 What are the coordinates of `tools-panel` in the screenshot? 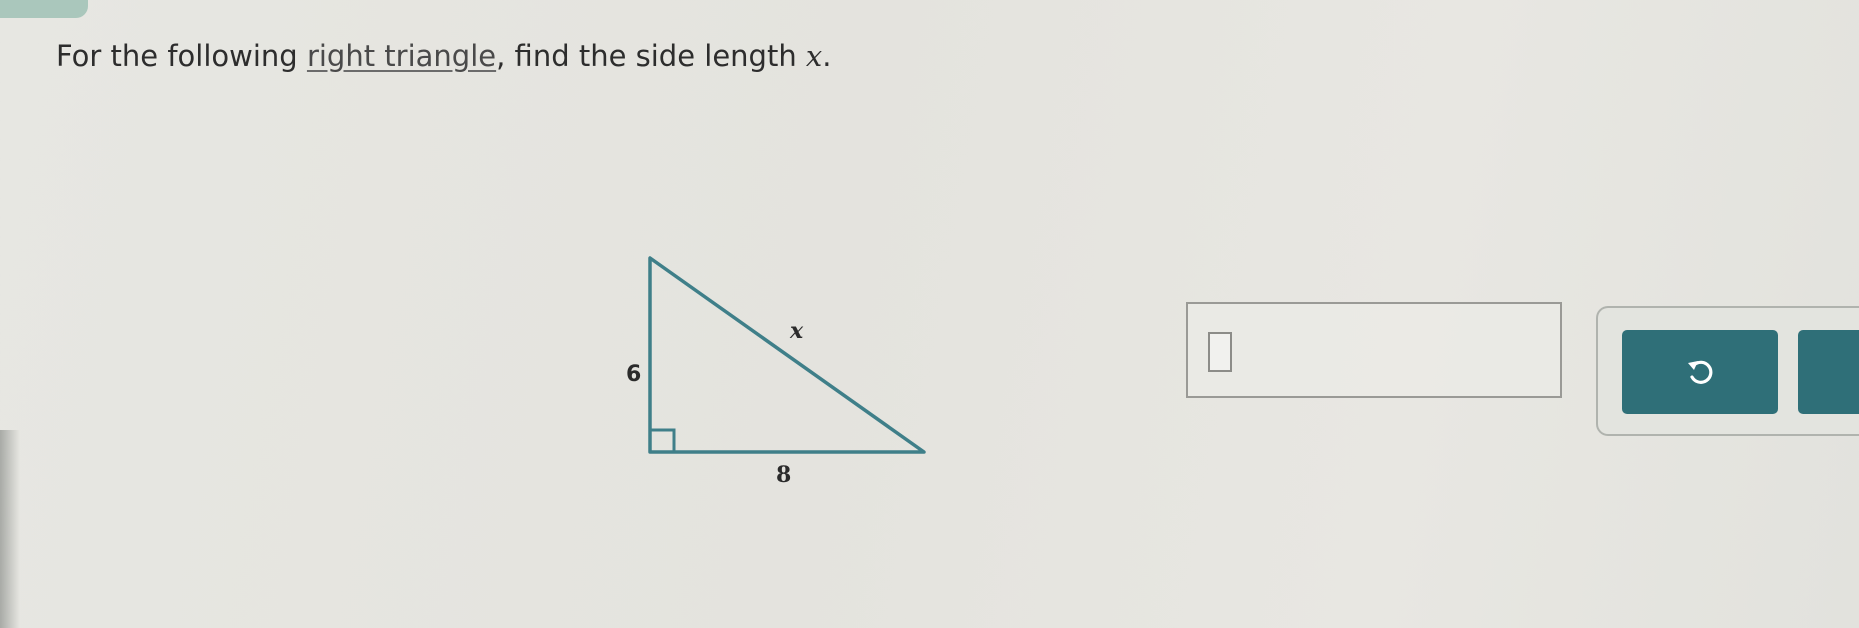 It's located at (1727, 371).